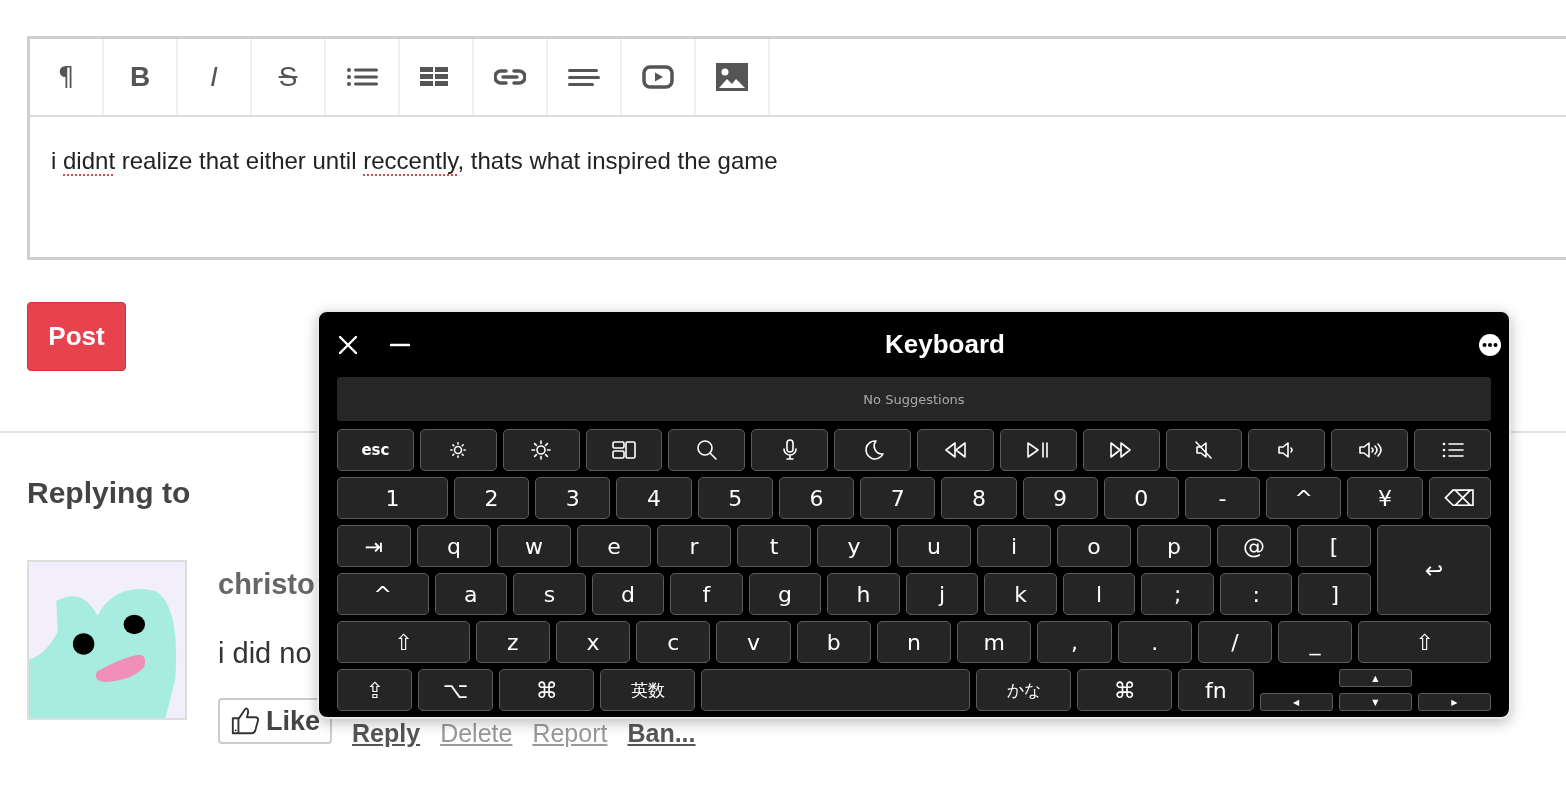  I want to click on keyboard-key: f, so click(706, 594).